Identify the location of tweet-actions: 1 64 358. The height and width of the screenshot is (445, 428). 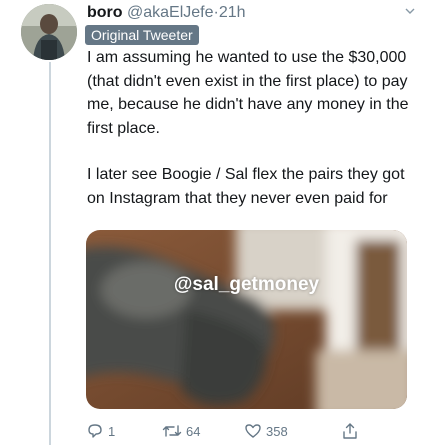
(231, 431).